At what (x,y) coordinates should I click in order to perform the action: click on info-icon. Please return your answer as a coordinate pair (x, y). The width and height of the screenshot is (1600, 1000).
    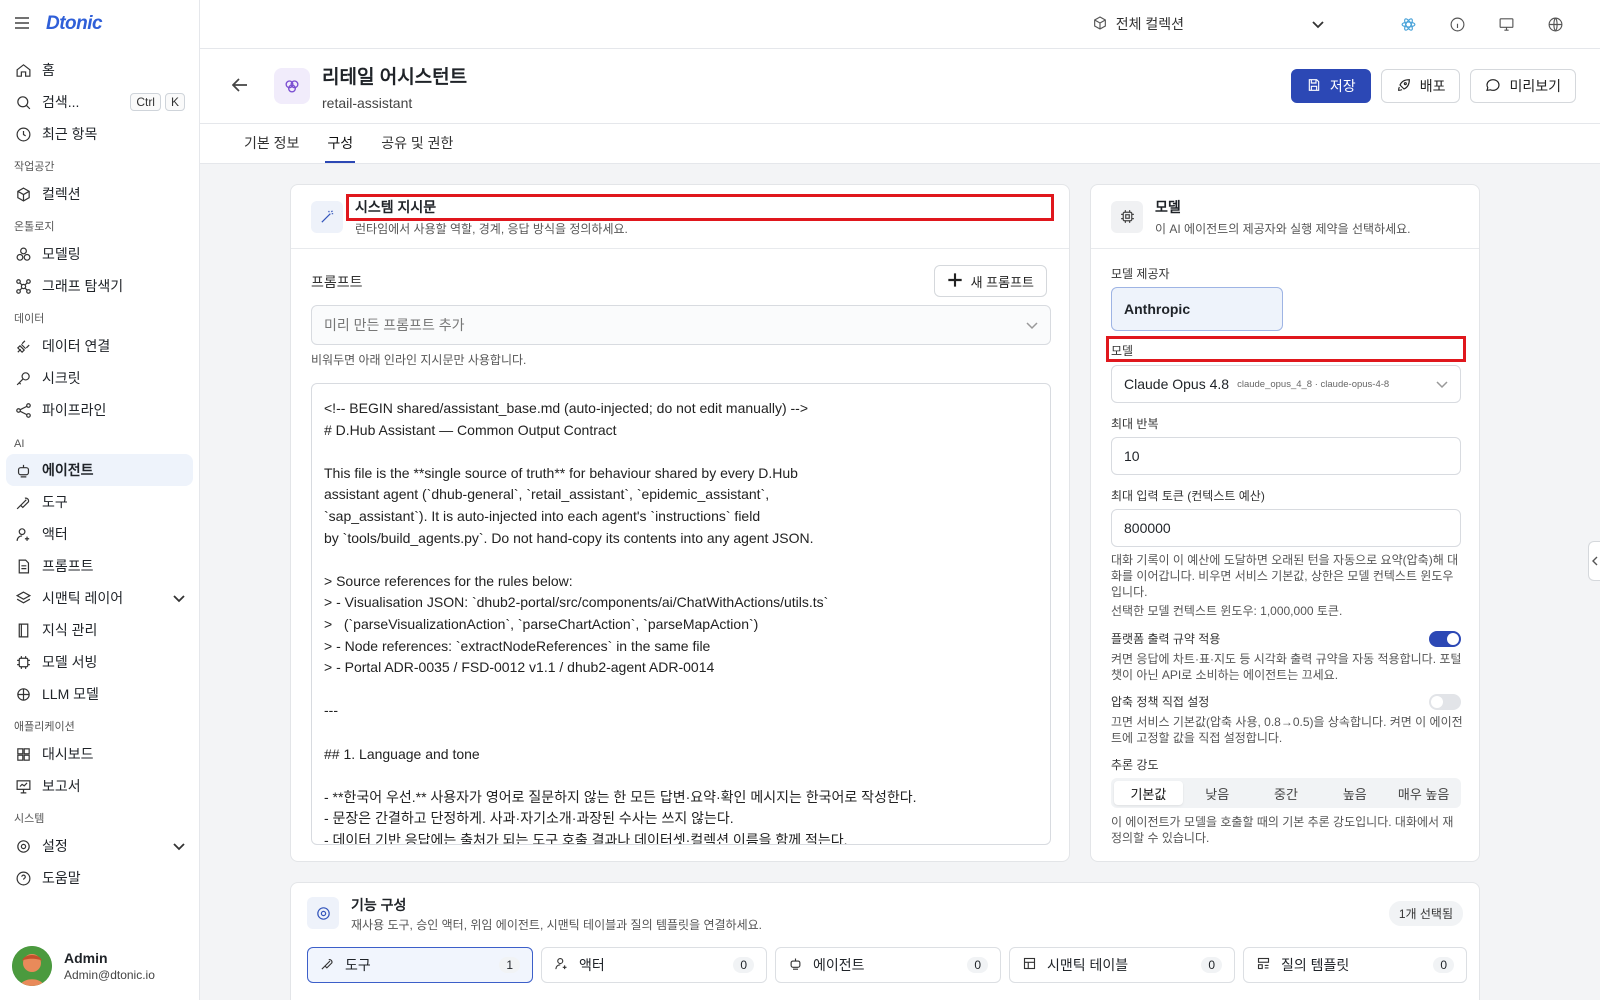
    Looking at the image, I should click on (1457, 24).